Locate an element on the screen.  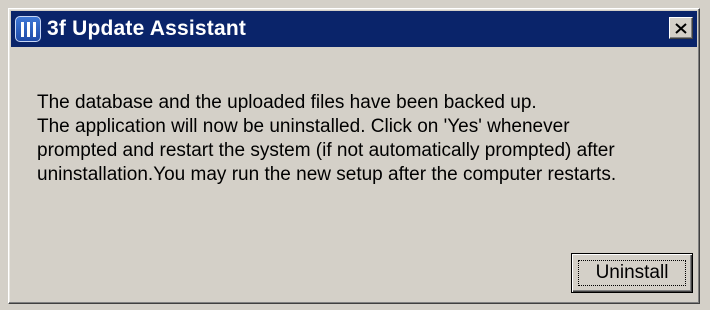
close-icon is located at coordinates (681, 28).